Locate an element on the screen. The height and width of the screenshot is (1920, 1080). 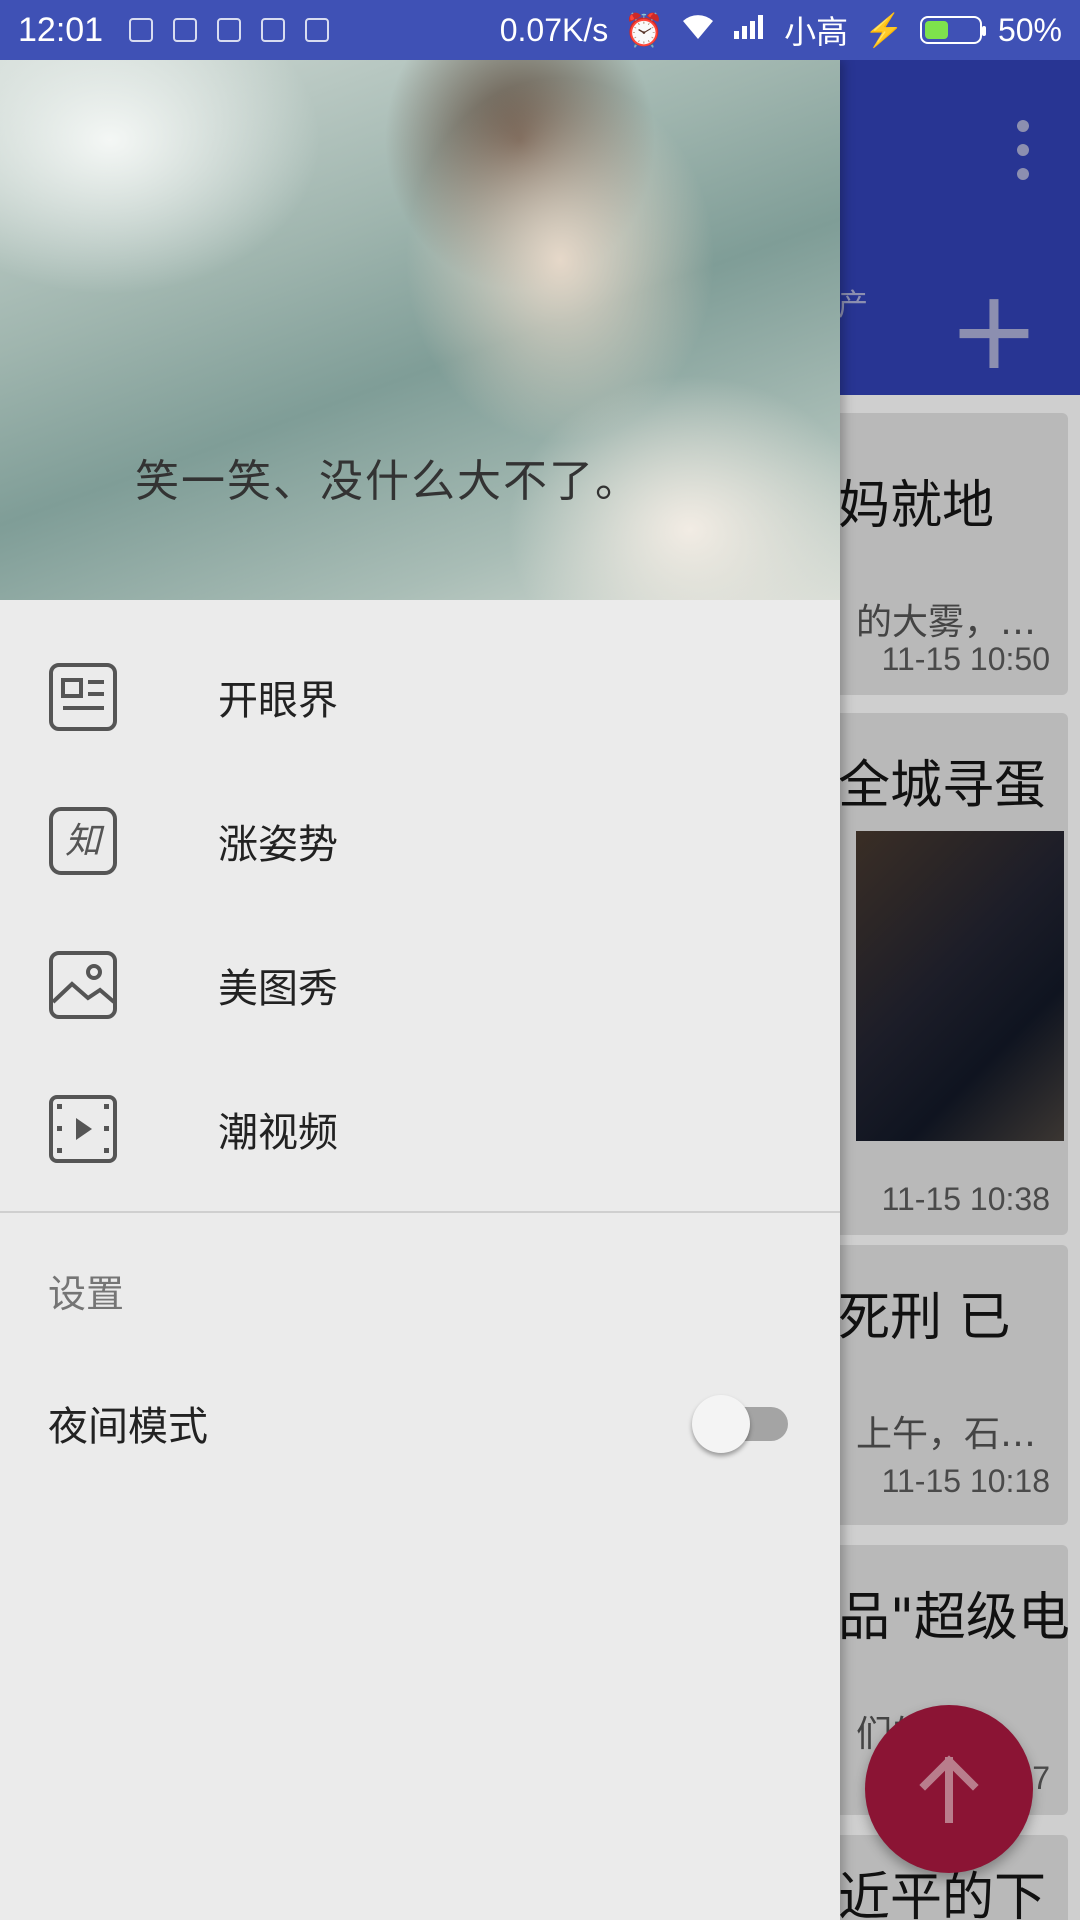
battery-percent: 50% is located at coordinates (1029, 29).